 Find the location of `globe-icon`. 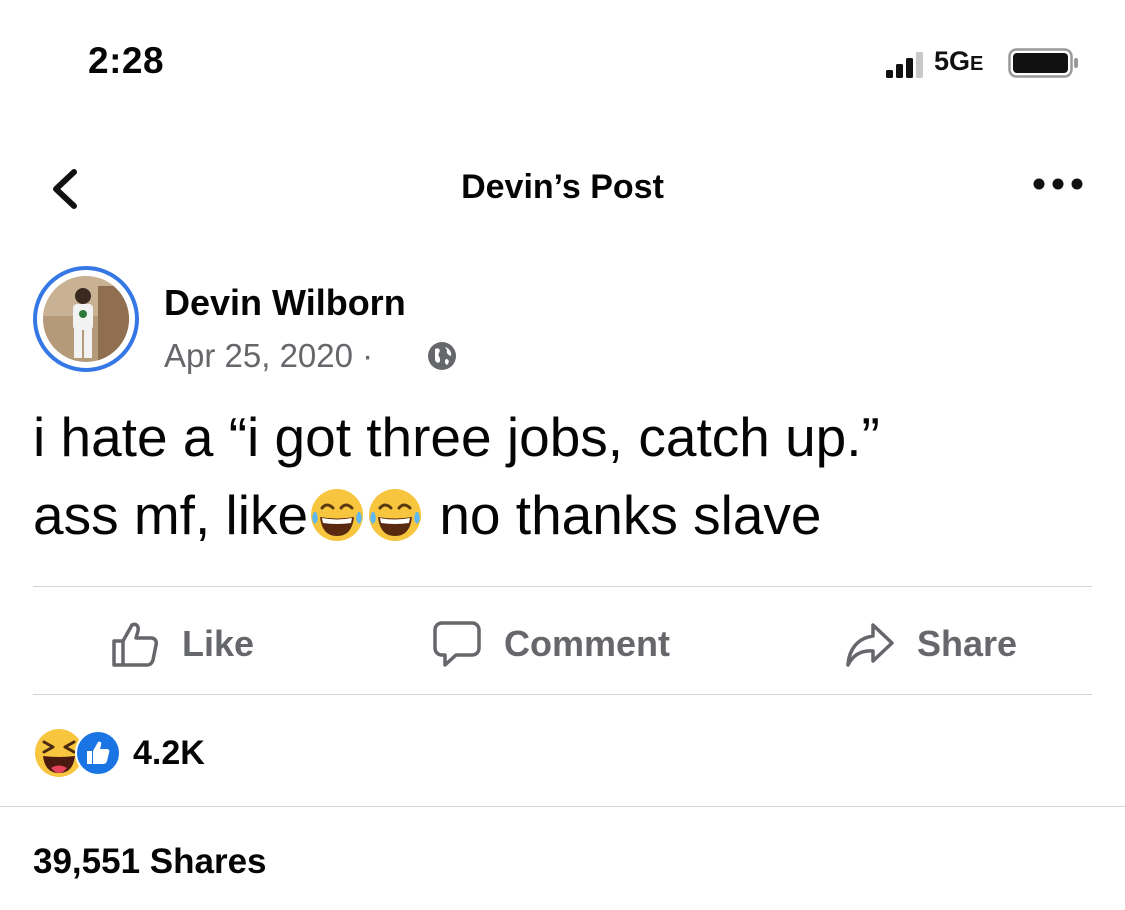

globe-icon is located at coordinates (442, 356).